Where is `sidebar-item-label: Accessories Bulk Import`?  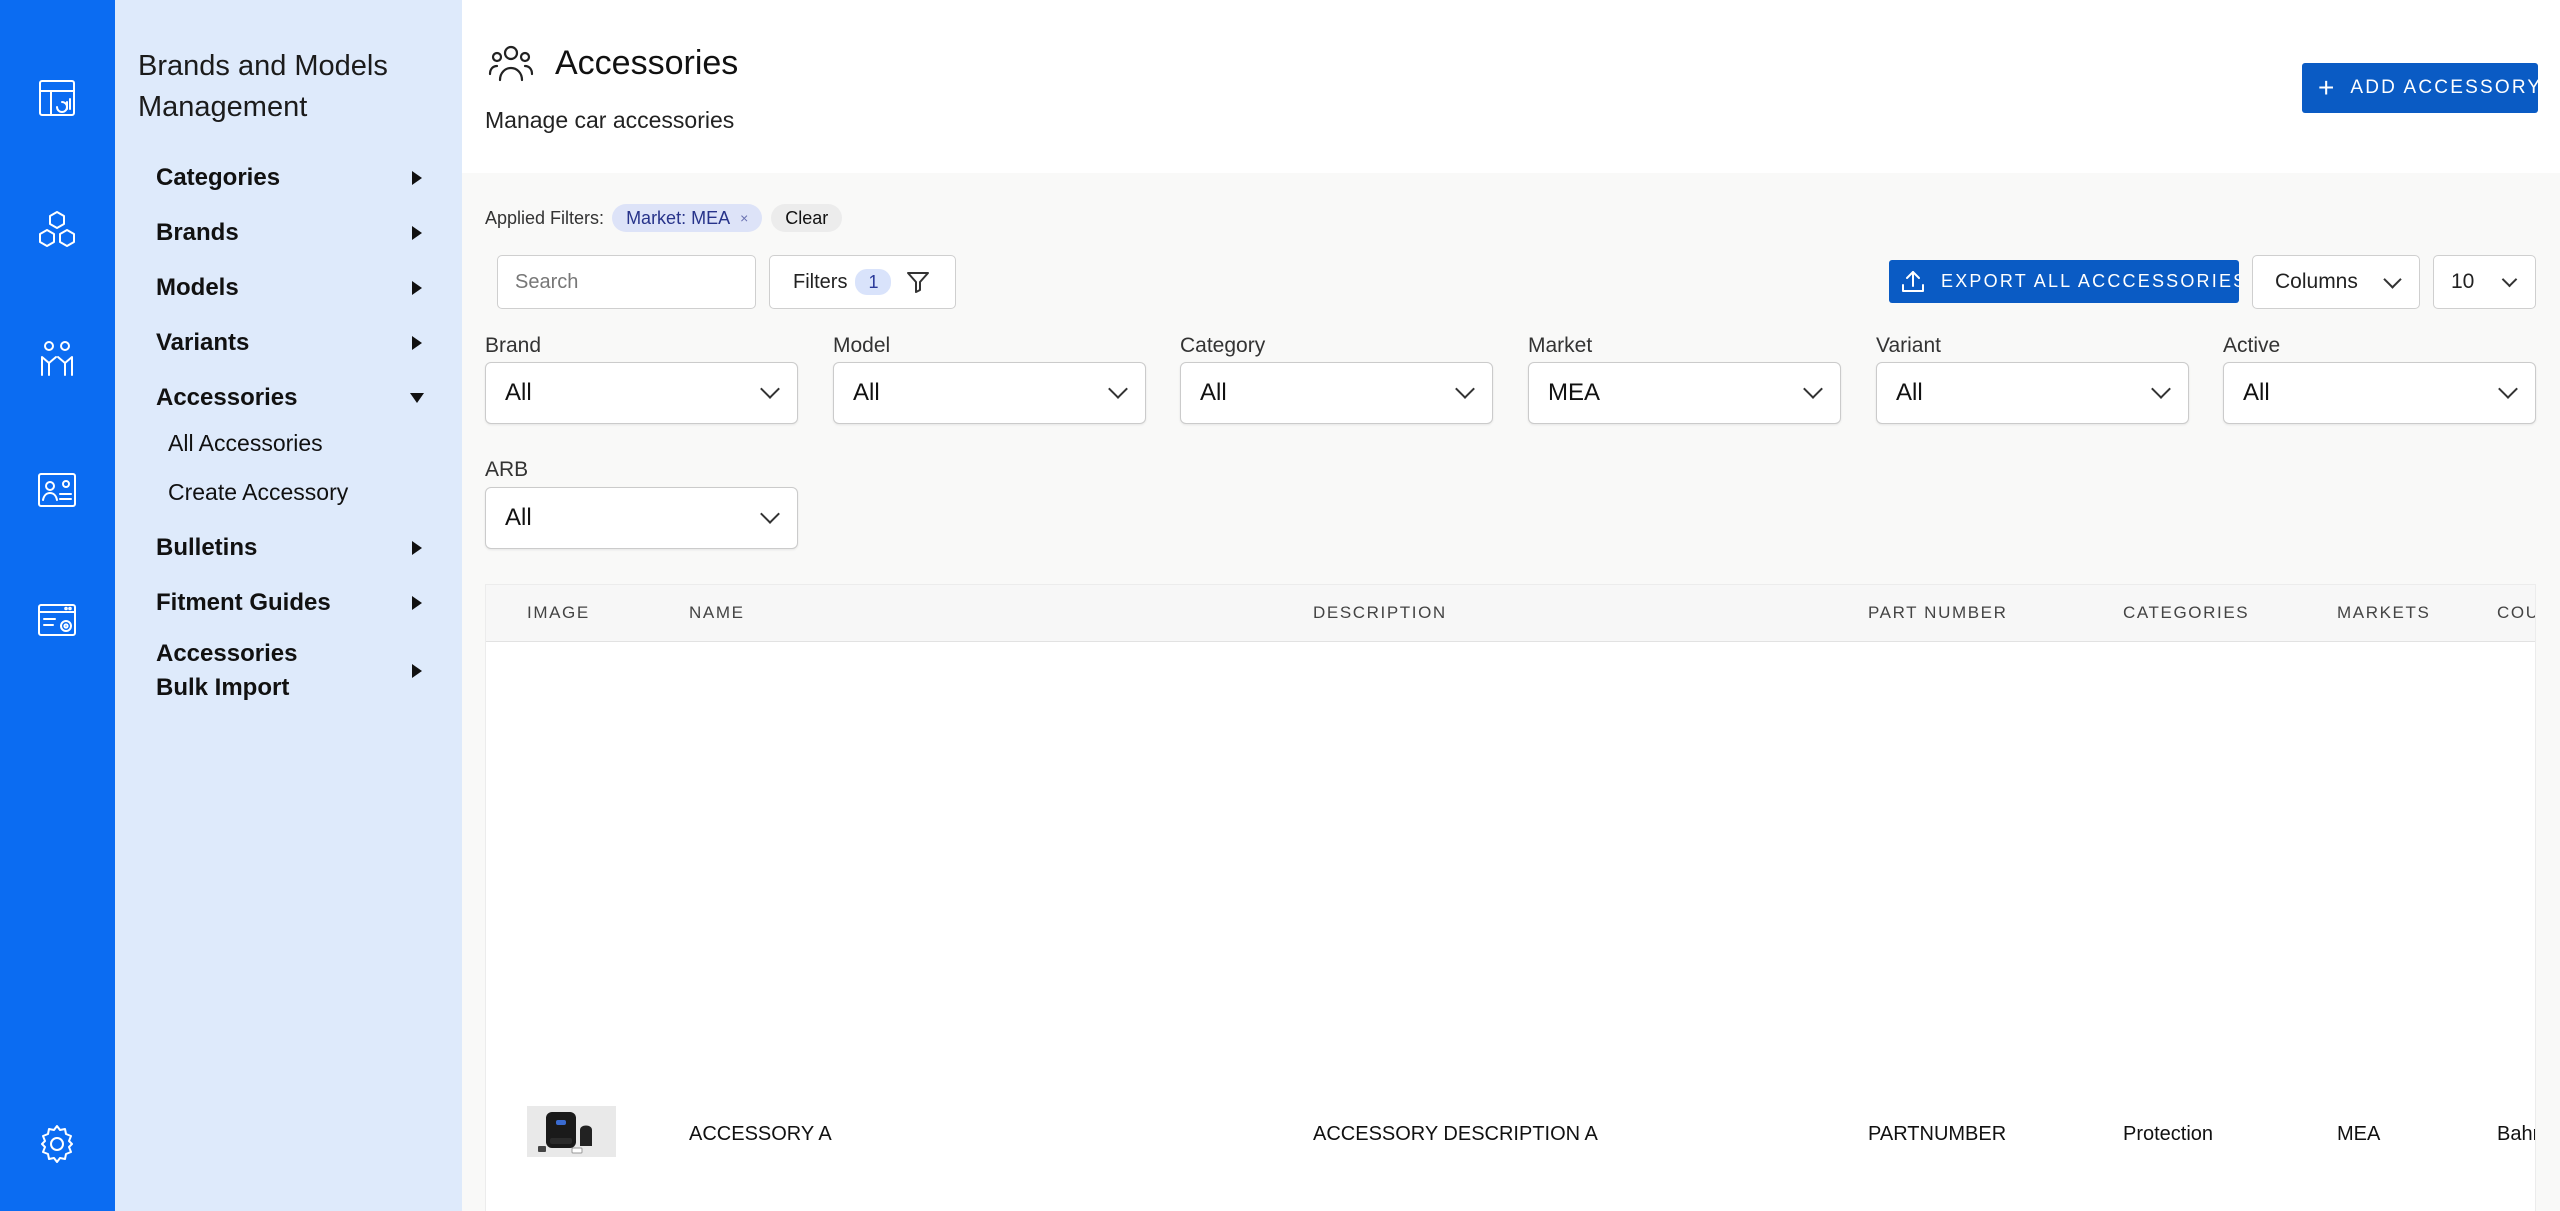 sidebar-item-label: Accessories Bulk Import is located at coordinates (227, 670).